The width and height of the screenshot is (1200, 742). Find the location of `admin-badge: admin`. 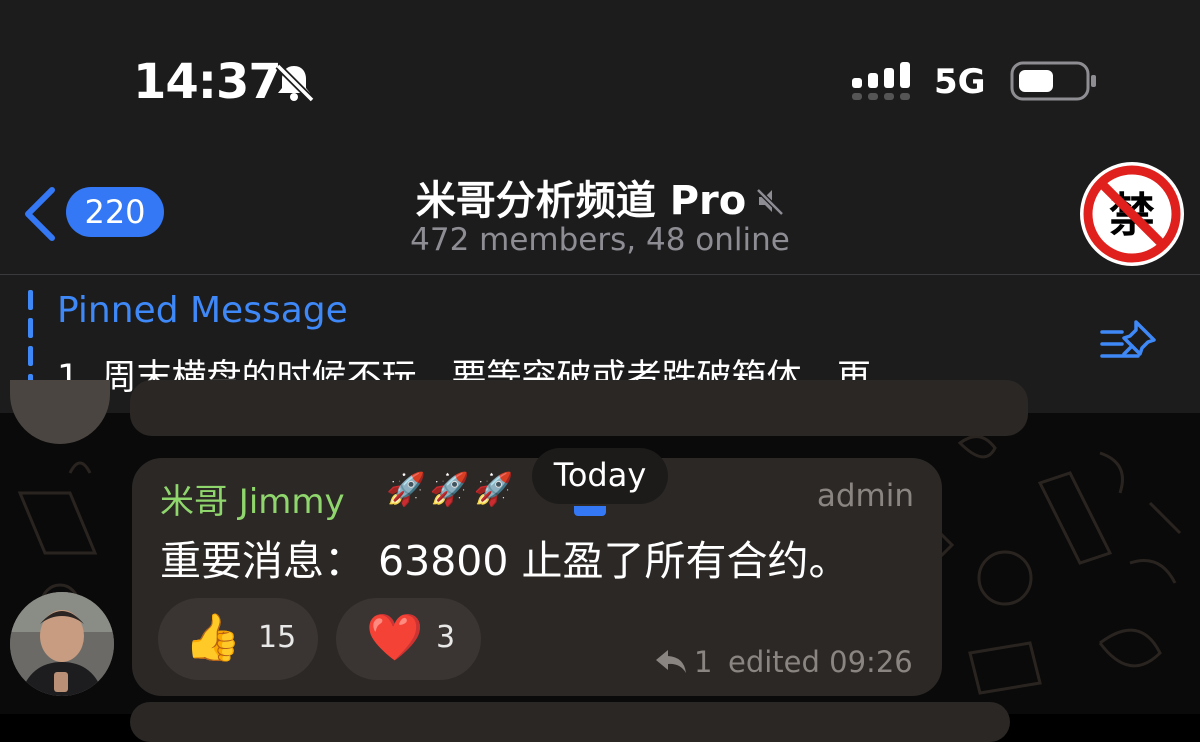

admin-badge: admin is located at coordinates (865, 496).